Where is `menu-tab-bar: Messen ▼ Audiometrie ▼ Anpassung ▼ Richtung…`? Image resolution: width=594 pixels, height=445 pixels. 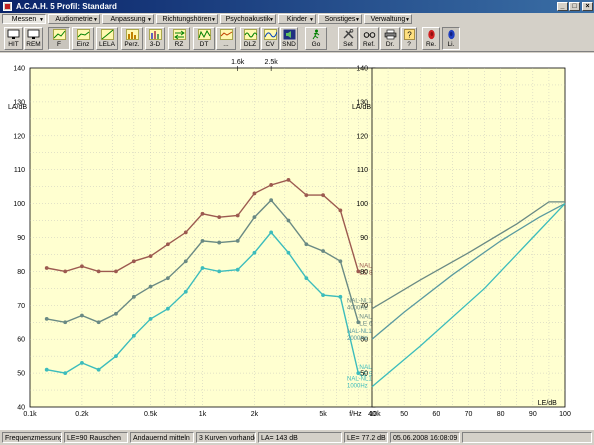 menu-tab-bar: Messen ▼ Audiometrie ▼ Anpassung ▼ Richtung… is located at coordinates (297, 19).